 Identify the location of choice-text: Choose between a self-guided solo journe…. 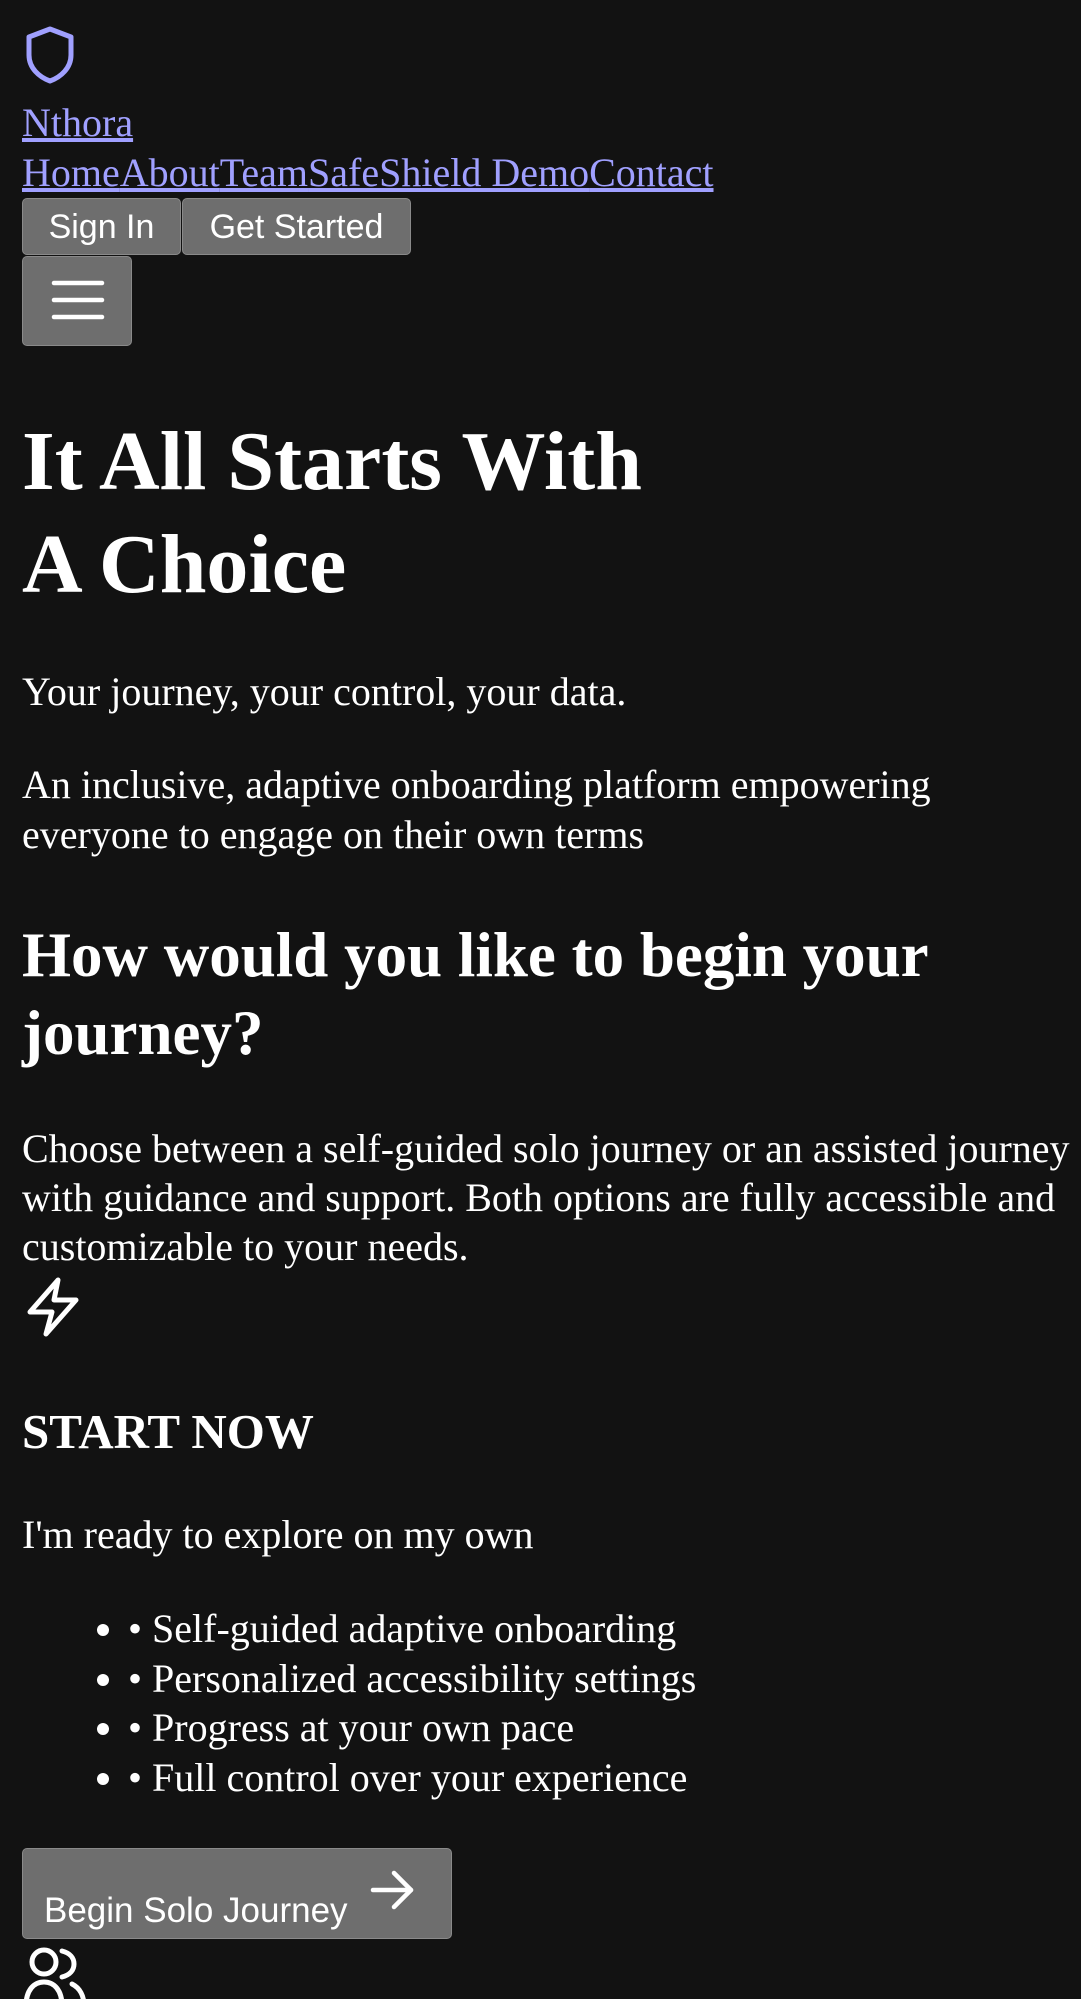
(546, 1197).